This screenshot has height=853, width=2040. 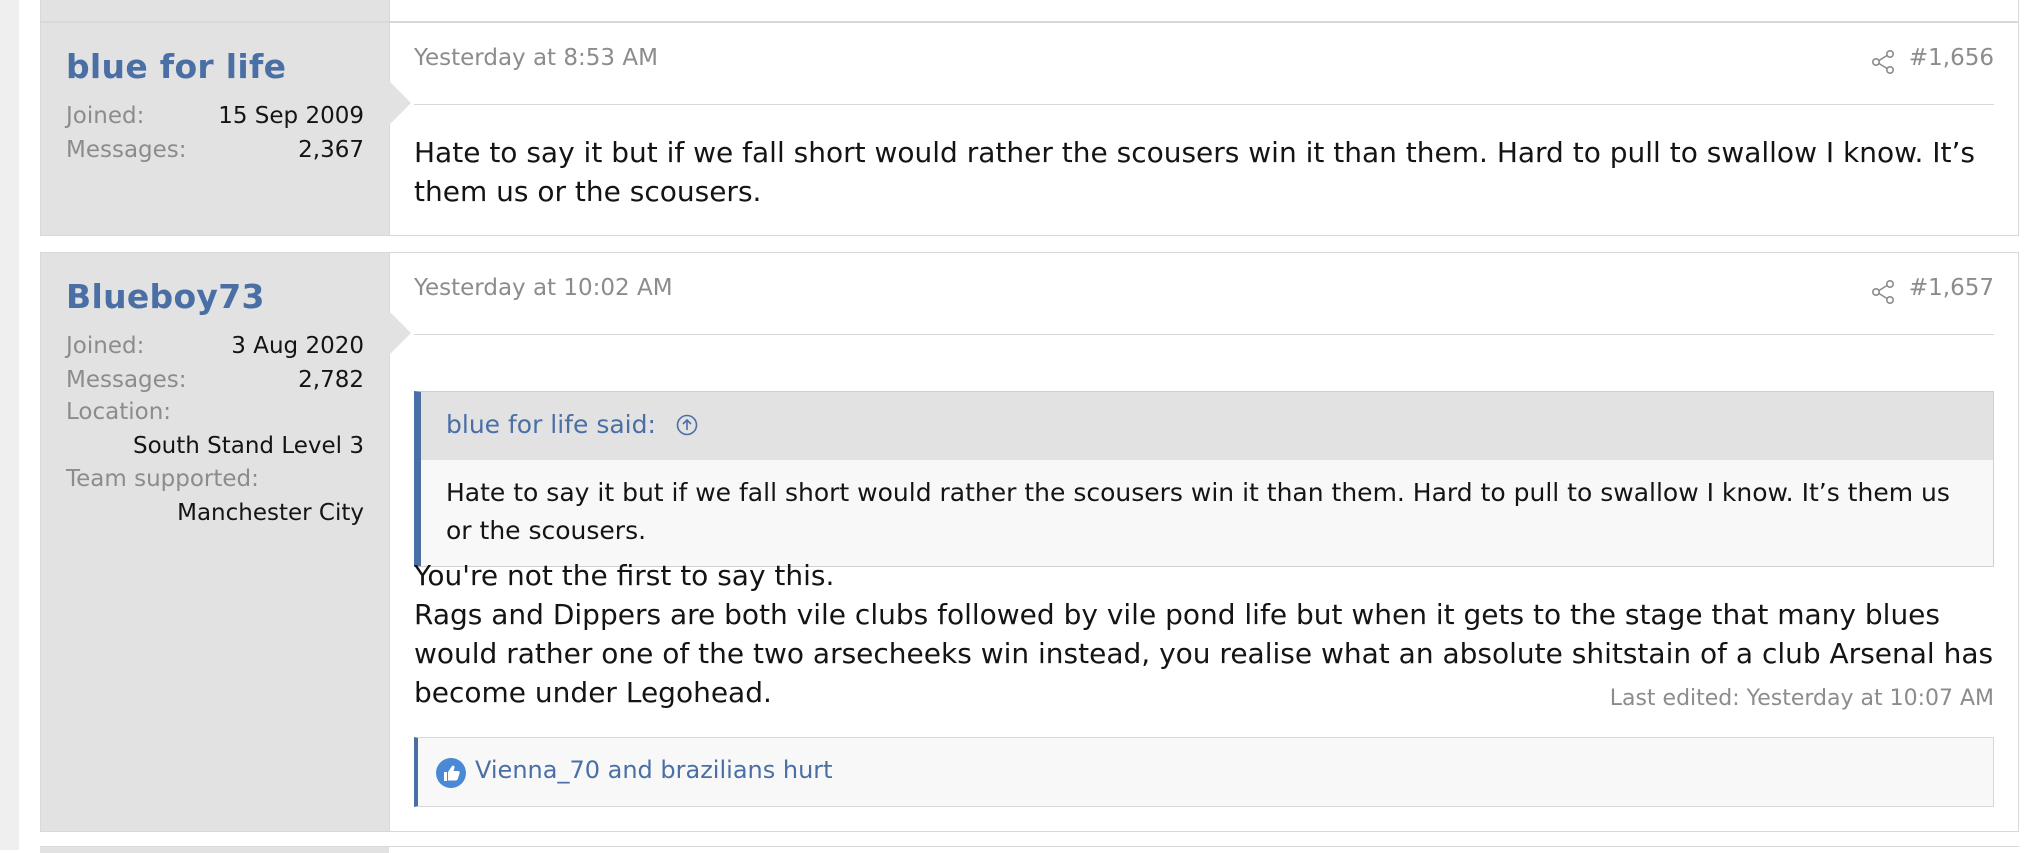 What do you see at coordinates (624, 575) in the screenshot?
I see `post-body-line: You're not the first to say this.` at bounding box center [624, 575].